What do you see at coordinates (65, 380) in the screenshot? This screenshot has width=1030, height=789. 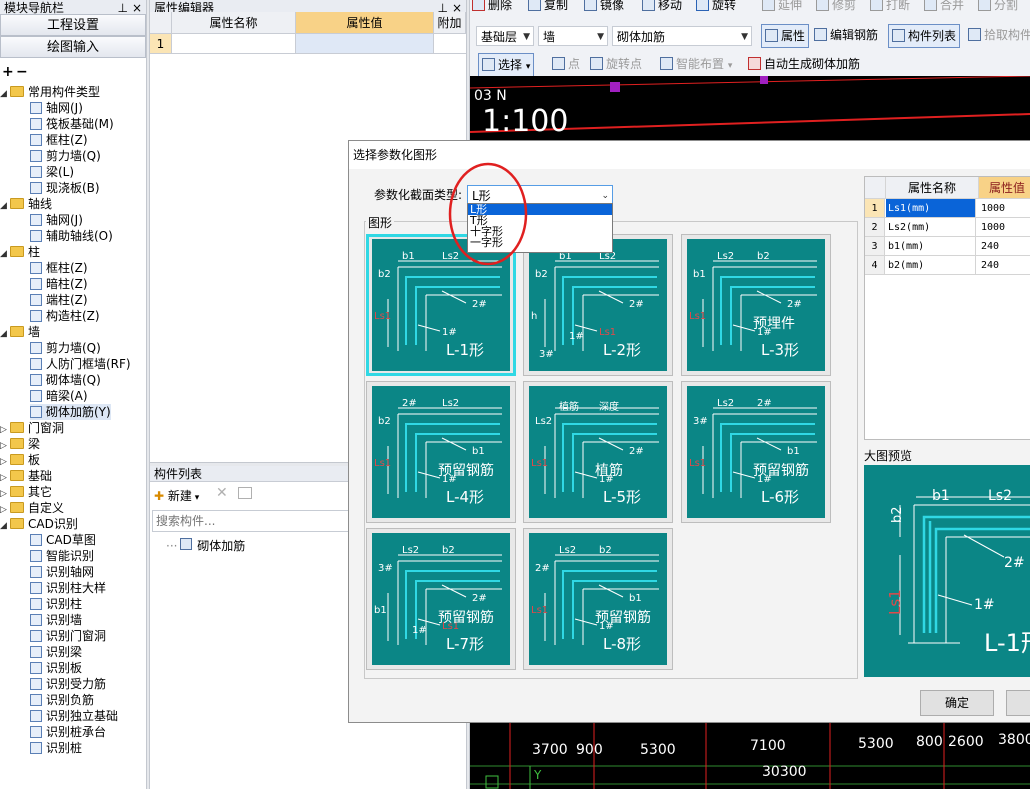 I see `tree-item: 砌体墙(Q)` at bounding box center [65, 380].